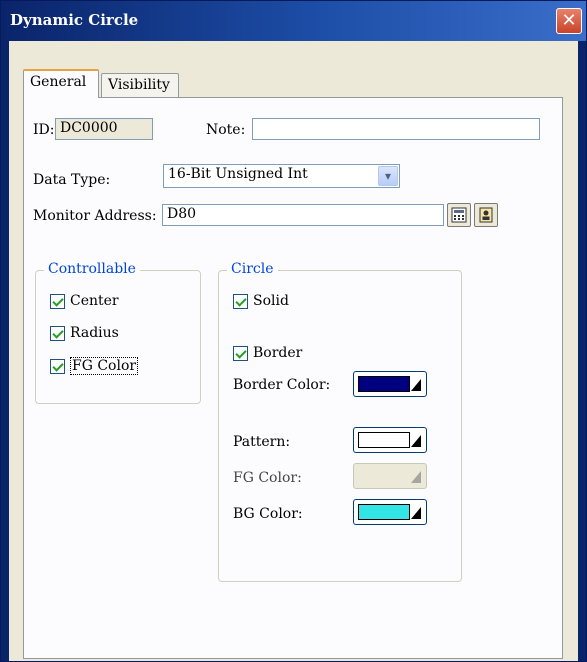  What do you see at coordinates (94, 333) in the screenshot?
I see `radius-label: Radius` at bounding box center [94, 333].